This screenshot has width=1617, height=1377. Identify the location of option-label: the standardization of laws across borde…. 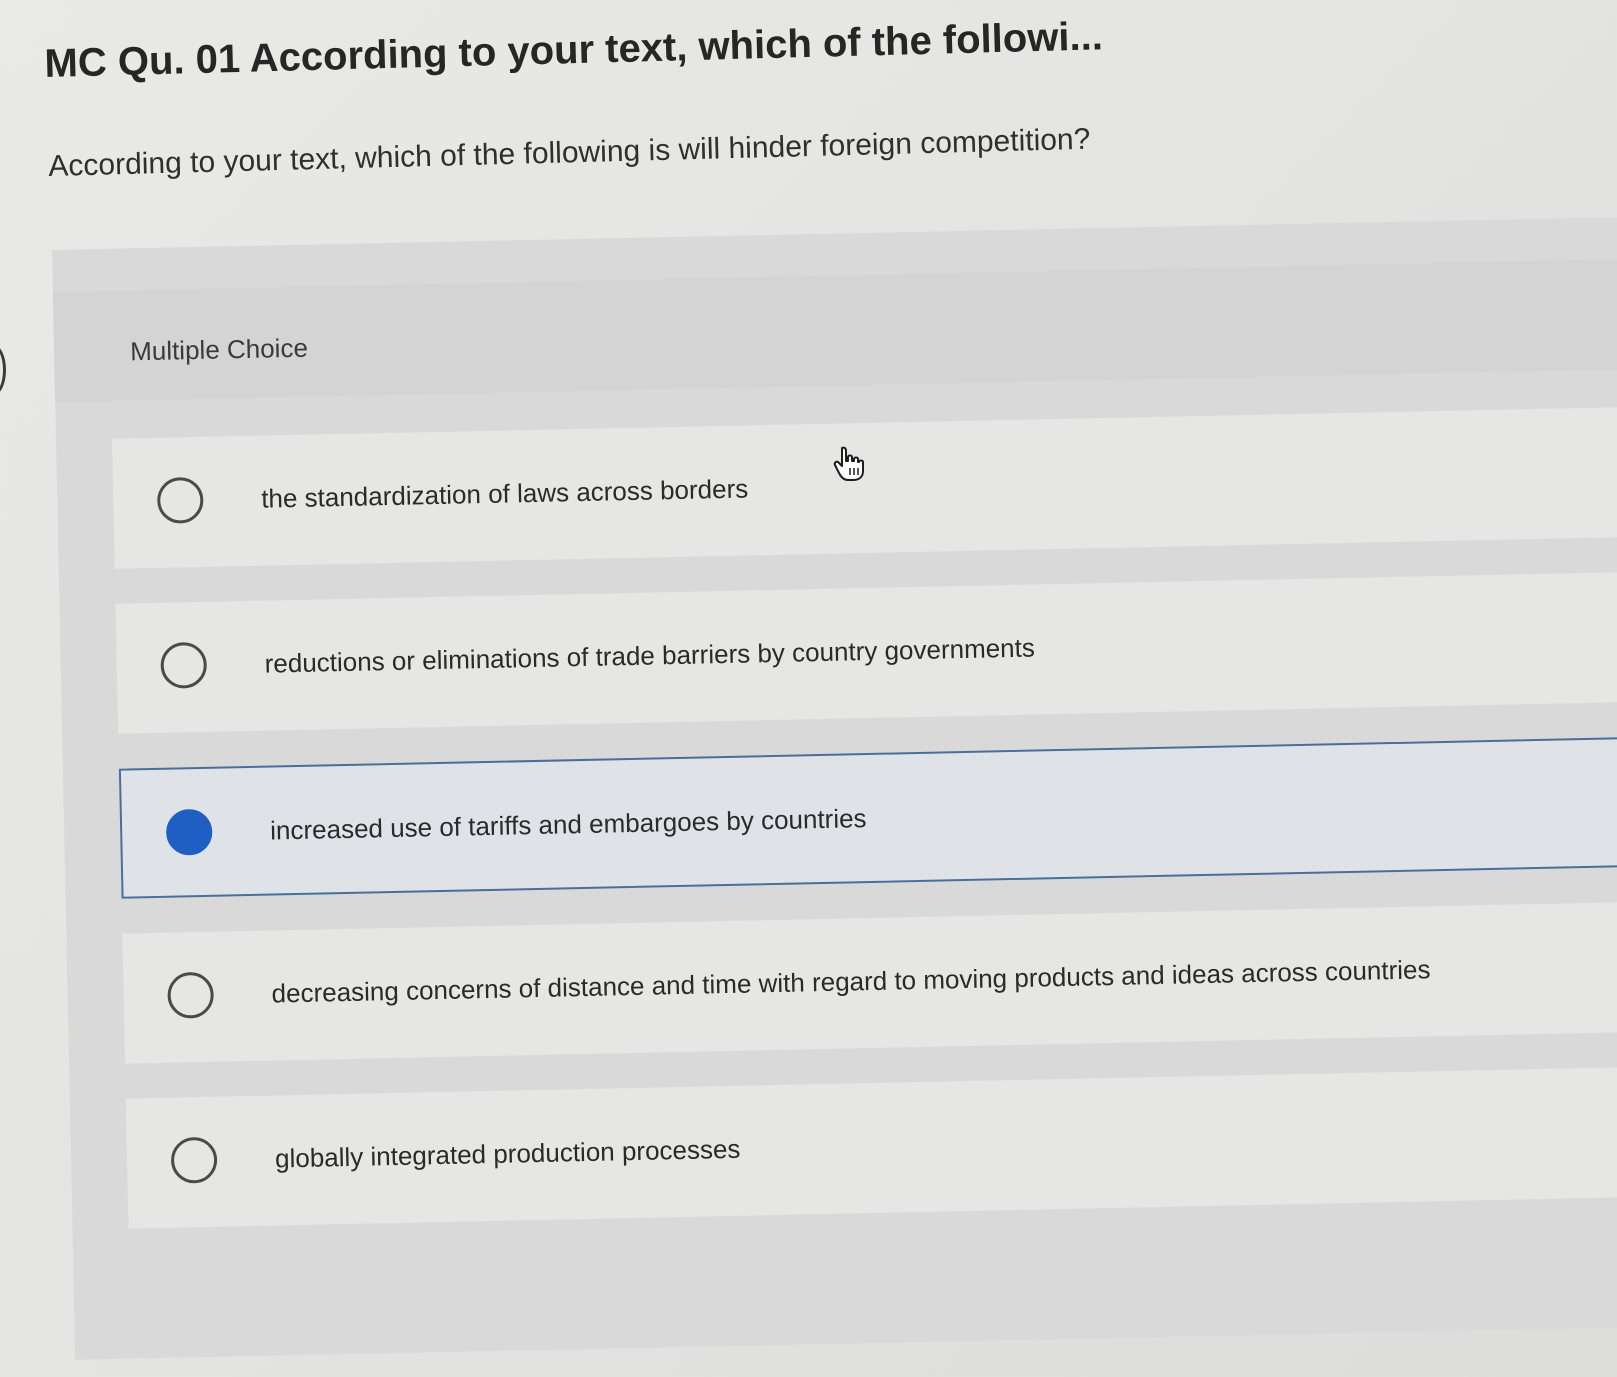
(504, 493).